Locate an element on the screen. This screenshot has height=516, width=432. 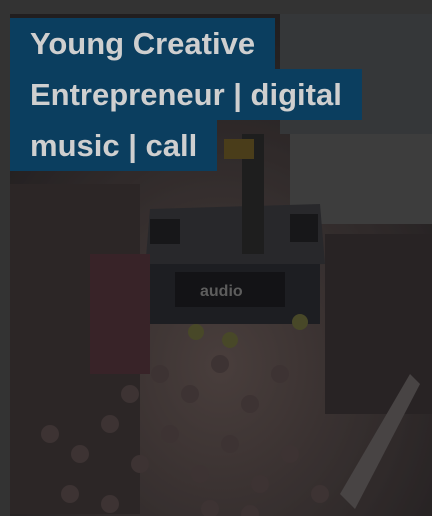
title-line-2: Entrepreneur | digital is located at coordinates (186, 94).